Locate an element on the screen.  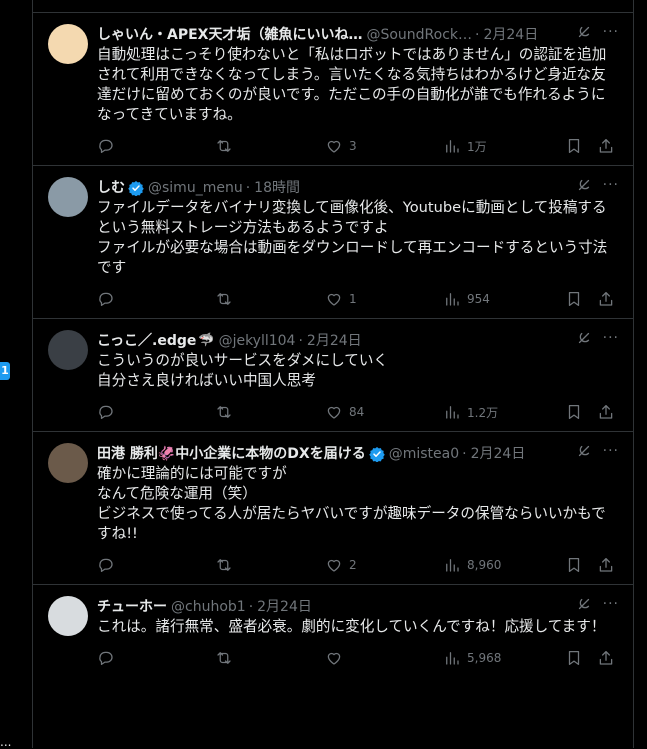
action-bar: 1 954 is located at coordinates (357, 299).